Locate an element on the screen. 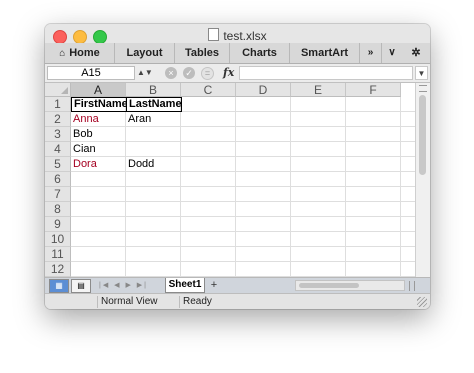 The image size is (474, 373). confirm-entry-icon: ✓ is located at coordinates (189, 73).